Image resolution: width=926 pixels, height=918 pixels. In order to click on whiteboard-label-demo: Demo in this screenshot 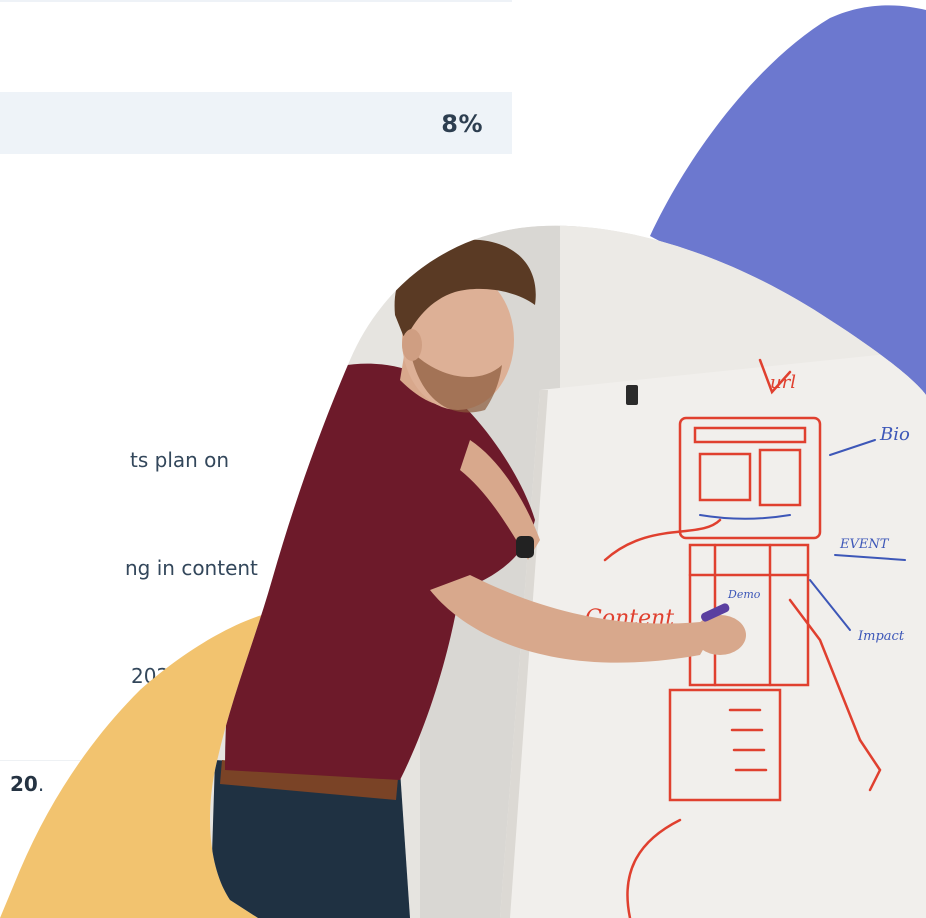, I will do `click(744, 594)`.